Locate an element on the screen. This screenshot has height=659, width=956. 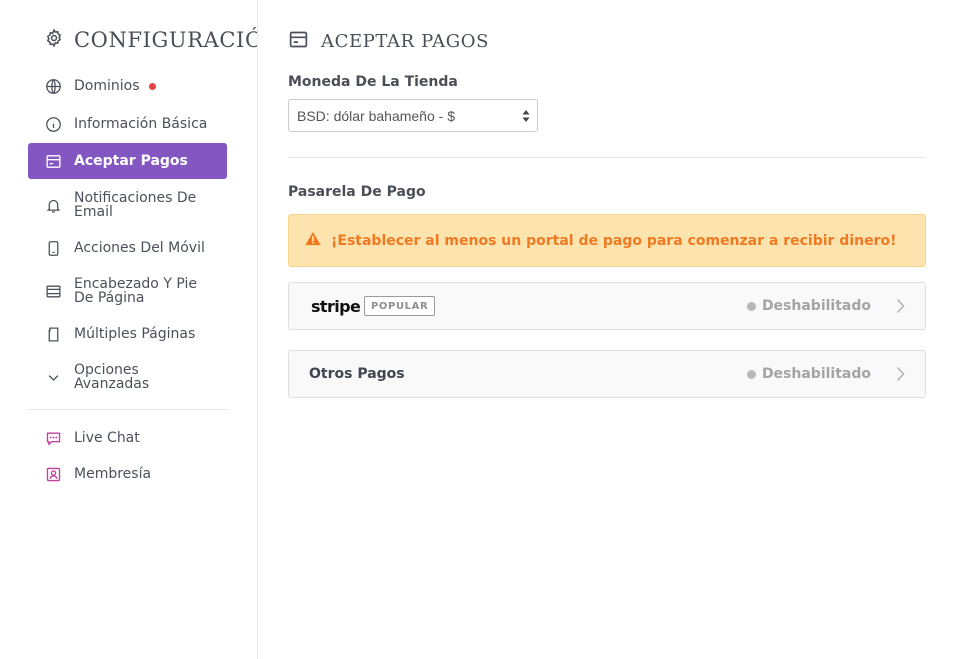
popular-badge: POPULAR is located at coordinates (400, 306).